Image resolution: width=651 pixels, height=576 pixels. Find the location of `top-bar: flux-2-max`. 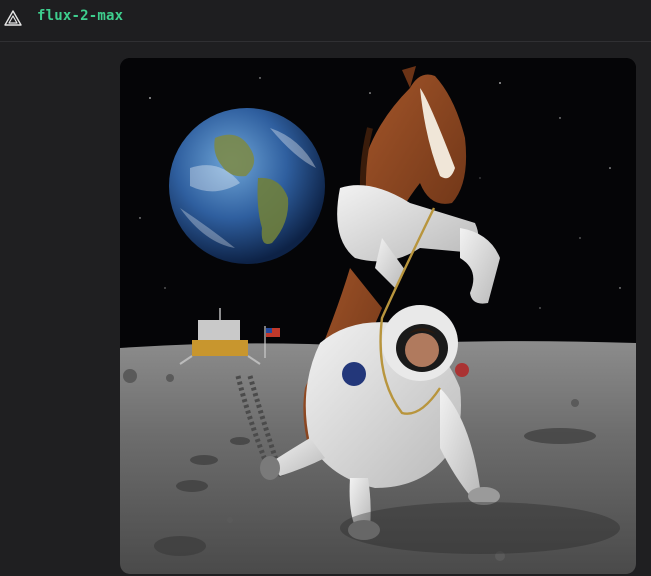

top-bar: flux-2-max is located at coordinates (325, 21).